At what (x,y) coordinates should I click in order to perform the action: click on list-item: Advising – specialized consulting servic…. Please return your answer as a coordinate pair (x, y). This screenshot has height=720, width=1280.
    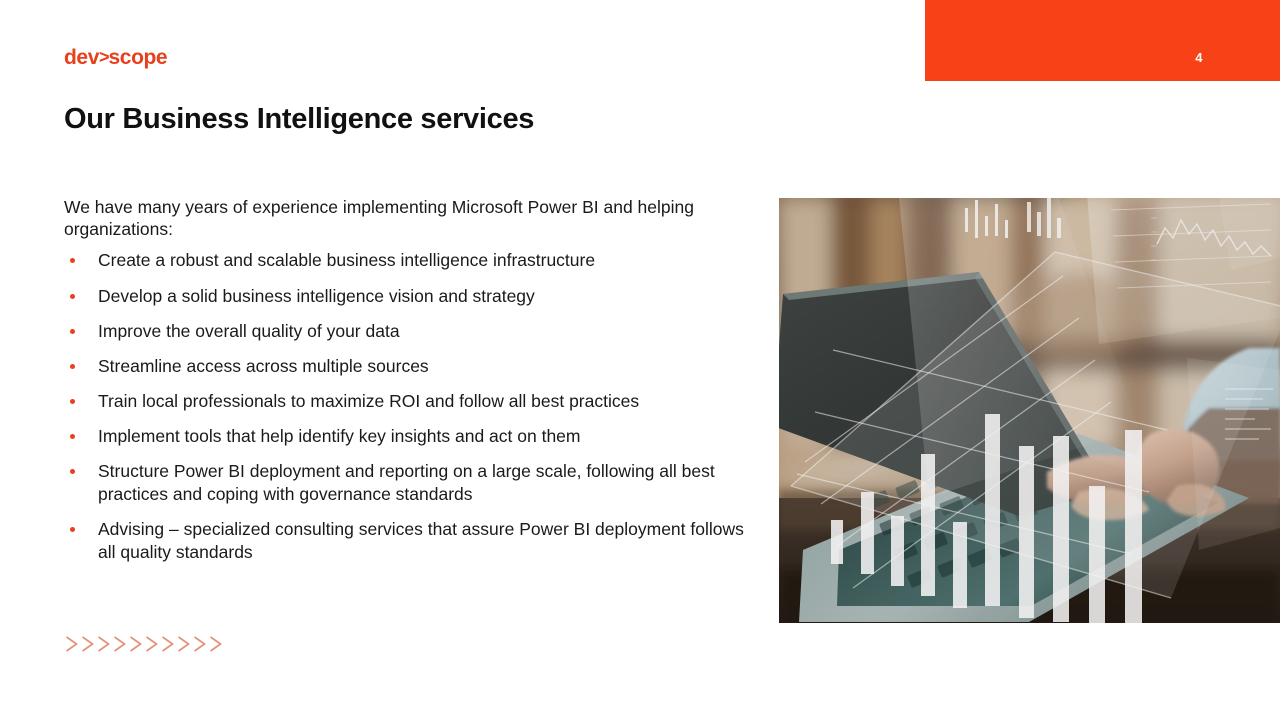
    Looking at the image, I should click on (414, 541).